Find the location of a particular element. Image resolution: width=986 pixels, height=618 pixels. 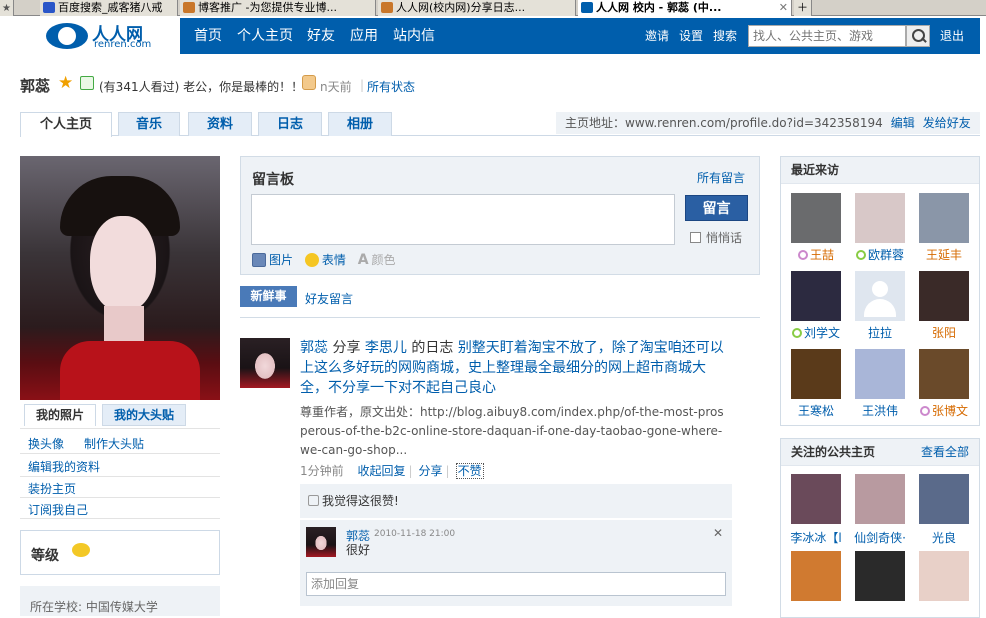

logout-link: 退出 is located at coordinates (952, 36).